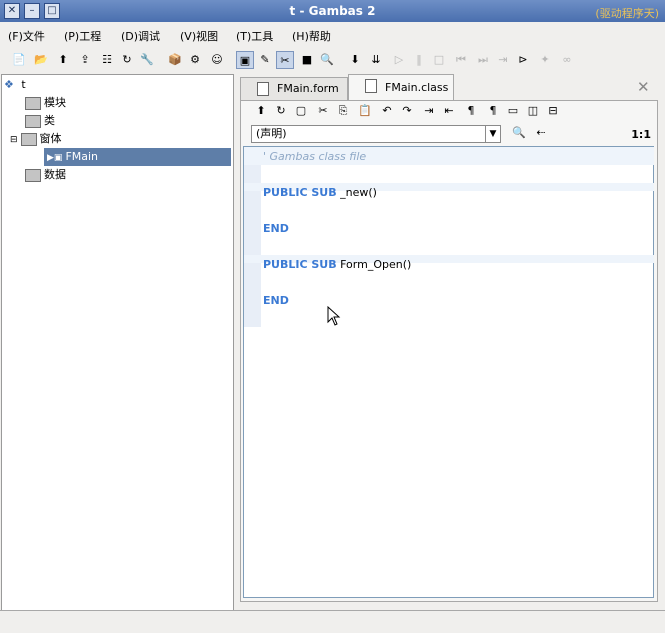  What do you see at coordinates (15, 85) in the screenshot?
I see `tree-root: ❖ t` at bounding box center [15, 85].